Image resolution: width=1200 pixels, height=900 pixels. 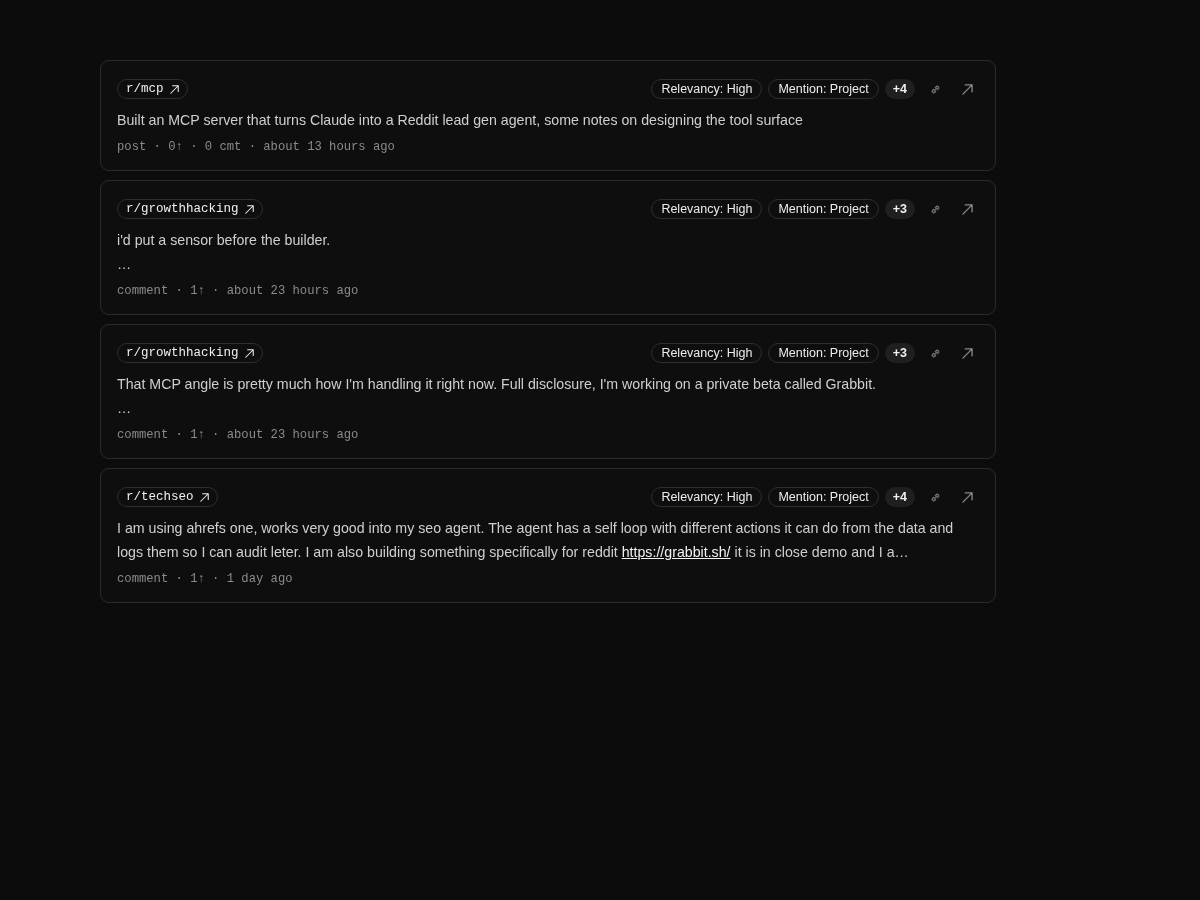 I want to click on post-meta: comment · 1↑ · 1 day ago, so click(x=205, y=579).